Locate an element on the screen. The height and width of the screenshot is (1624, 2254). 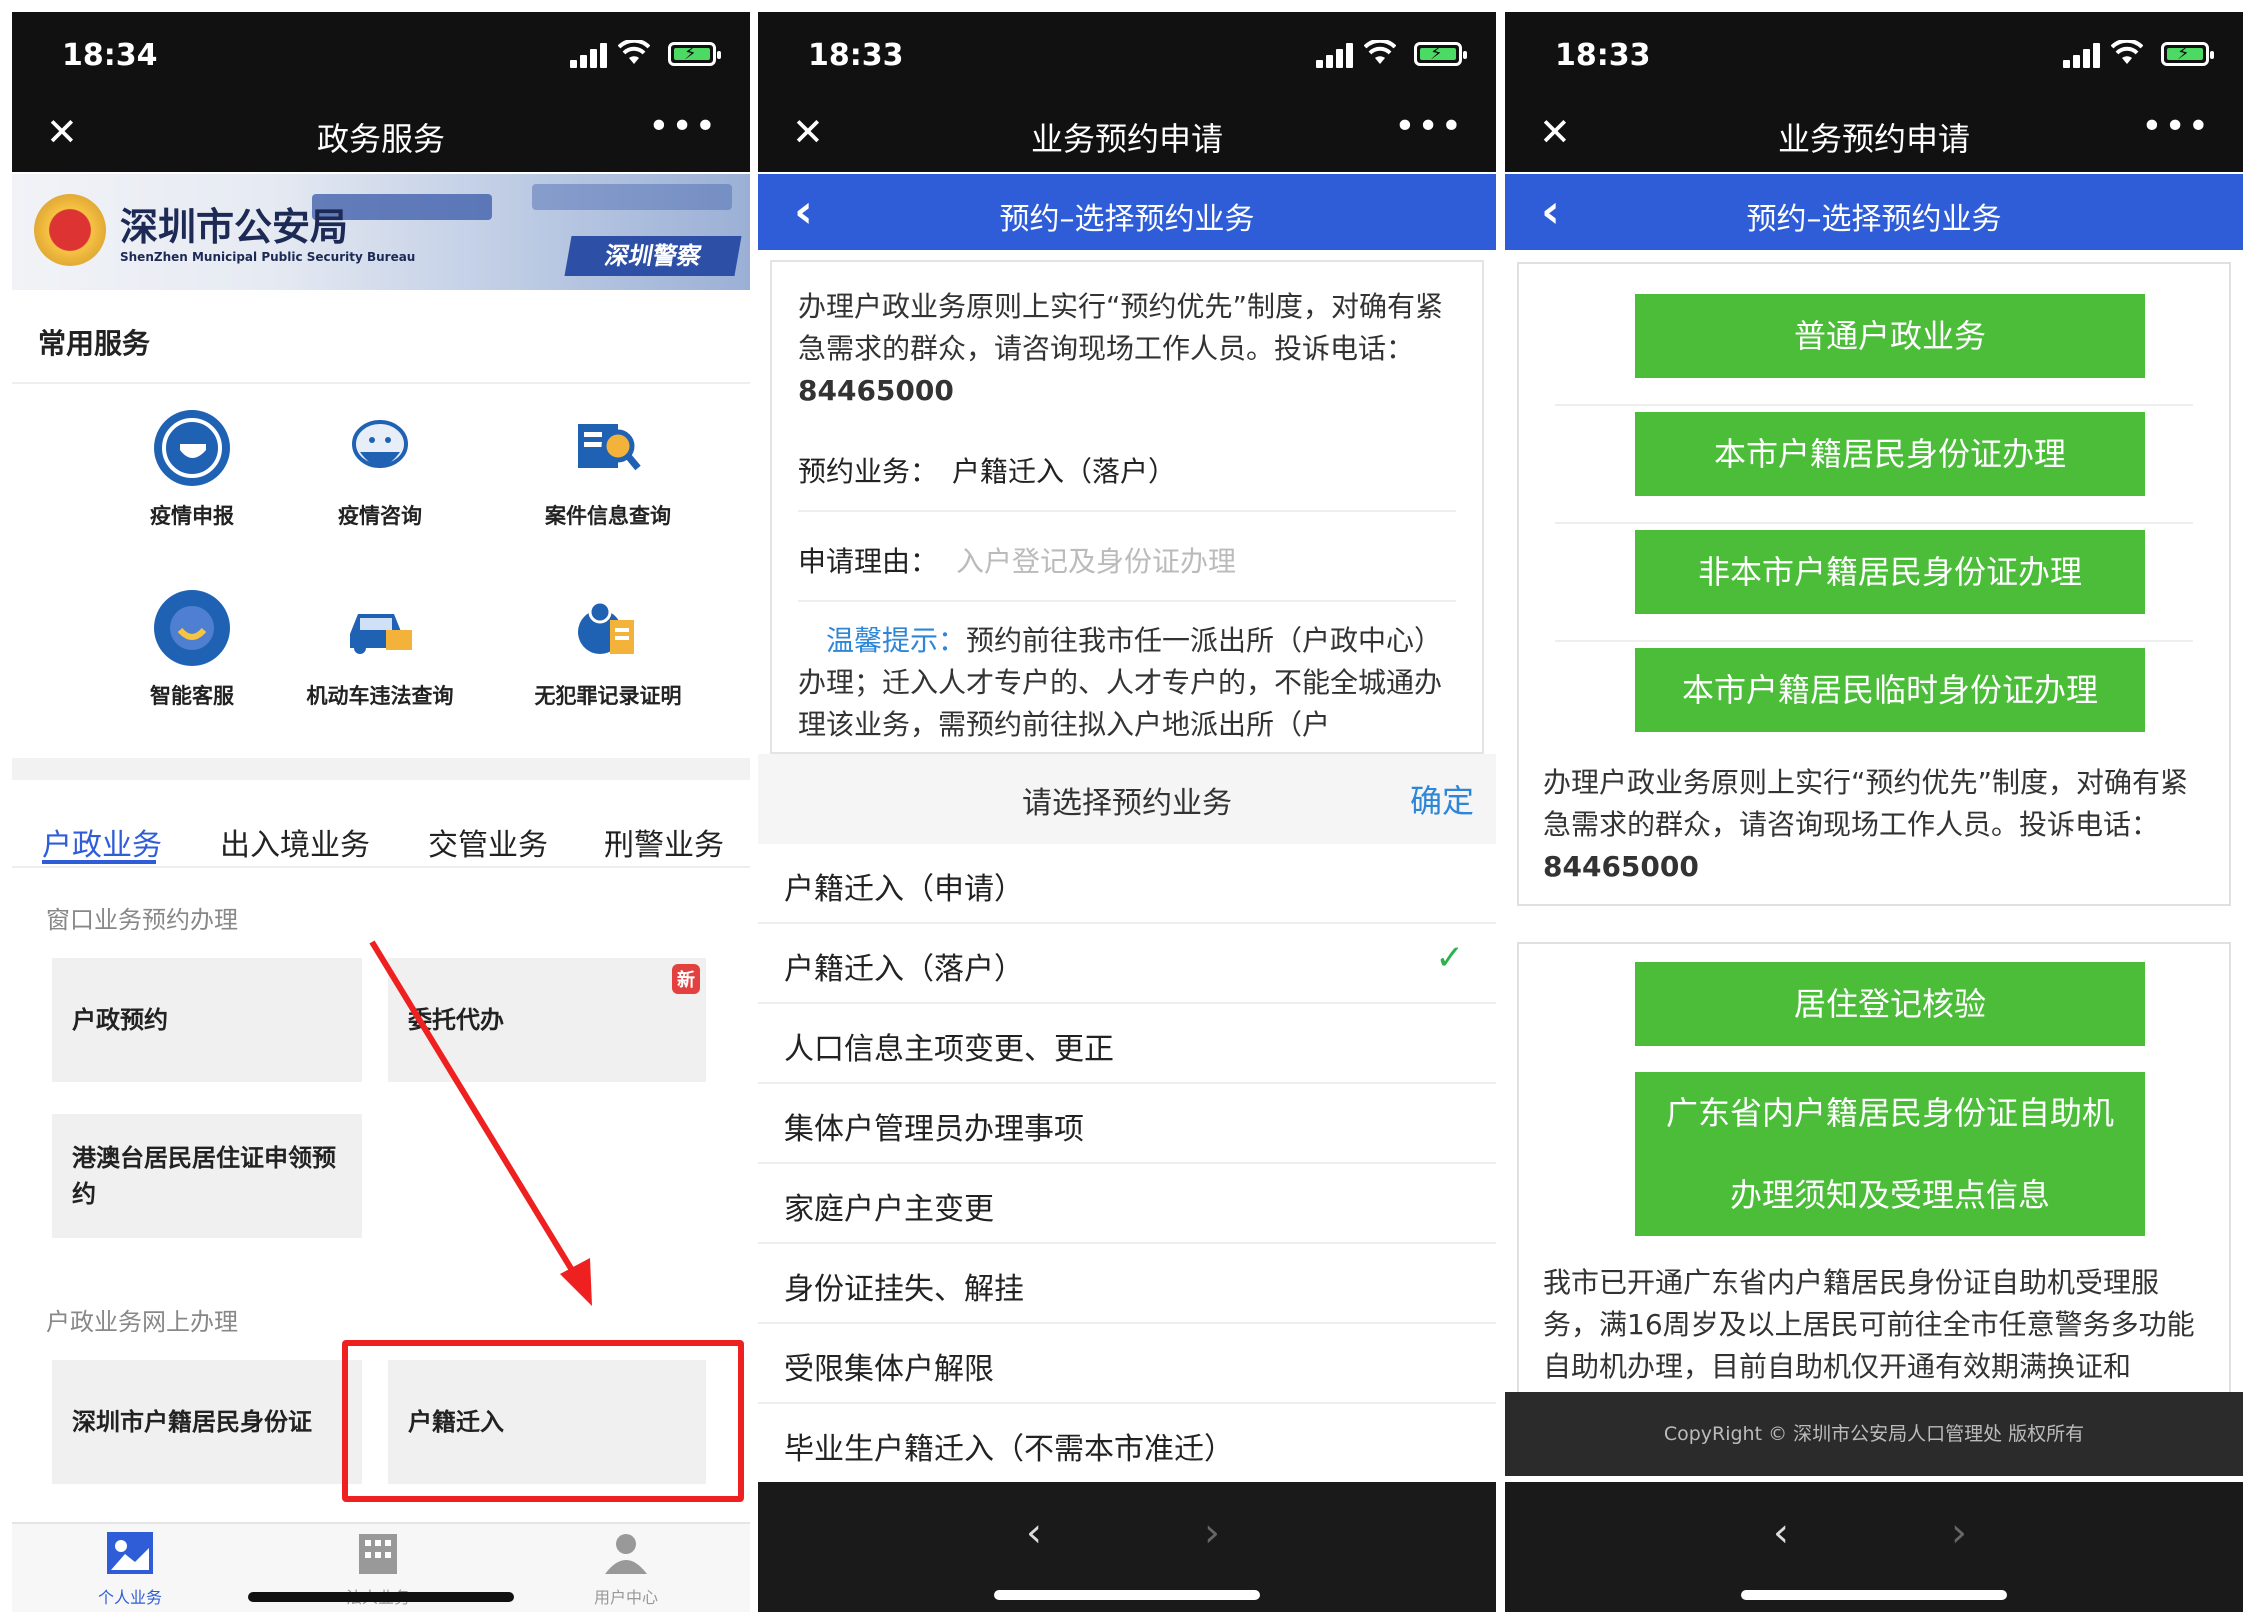
status-time: 18:33 is located at coordinates (856, 55).